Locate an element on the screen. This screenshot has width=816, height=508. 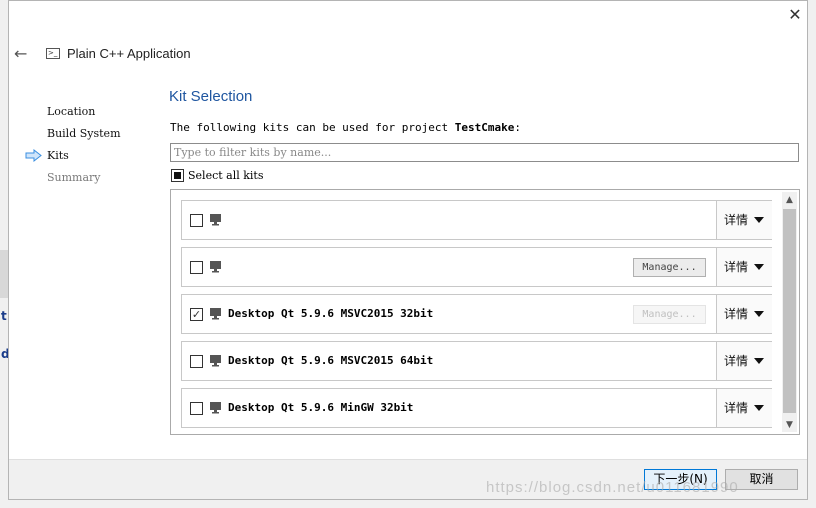
kit-row: Manage... 详情 is located at coordinates (476, 267).